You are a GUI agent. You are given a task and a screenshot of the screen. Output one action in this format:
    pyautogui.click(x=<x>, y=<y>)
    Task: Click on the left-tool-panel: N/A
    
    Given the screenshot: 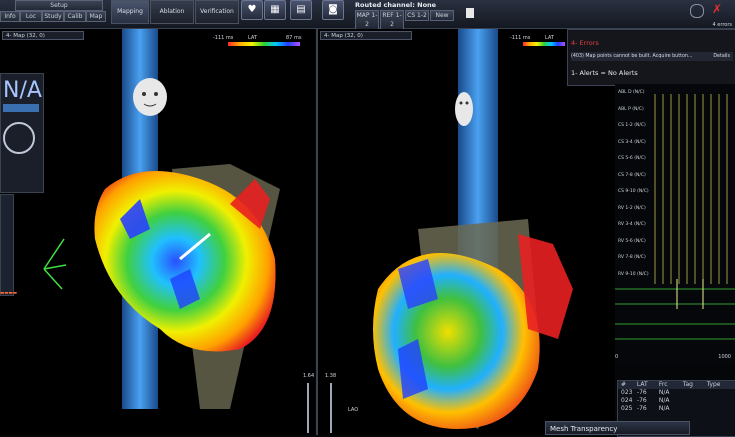 What is the action you would take?
    pyautogui.click(x=22, y=133)
    